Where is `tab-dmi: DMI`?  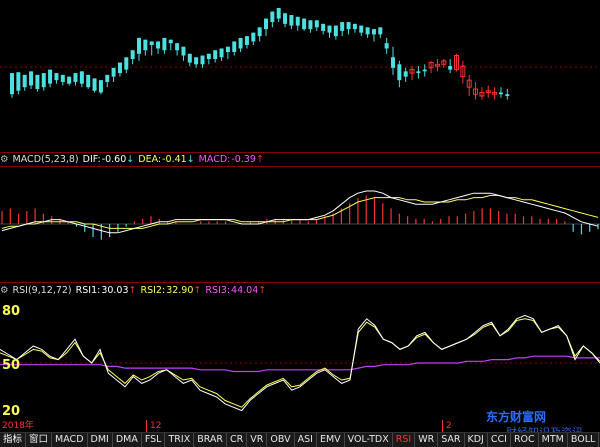
tab-dmi: DMI is located at coordinates (100, 440).